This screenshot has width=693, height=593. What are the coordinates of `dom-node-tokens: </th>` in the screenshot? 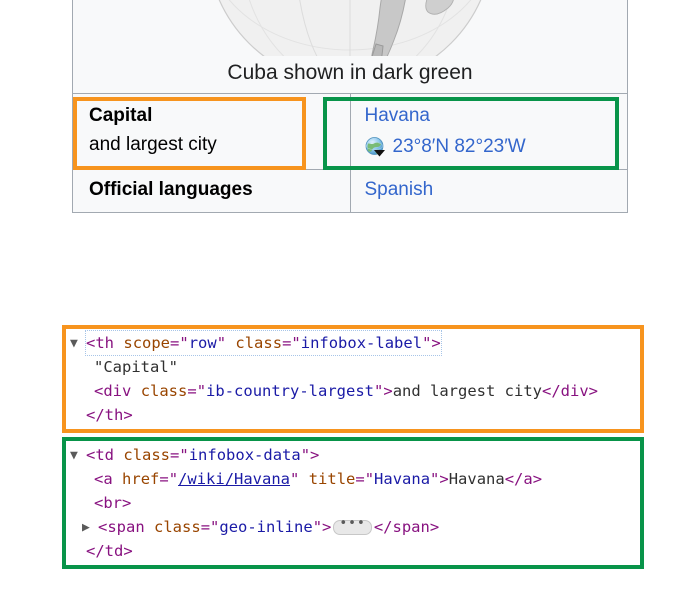 It's located at (109, 415).